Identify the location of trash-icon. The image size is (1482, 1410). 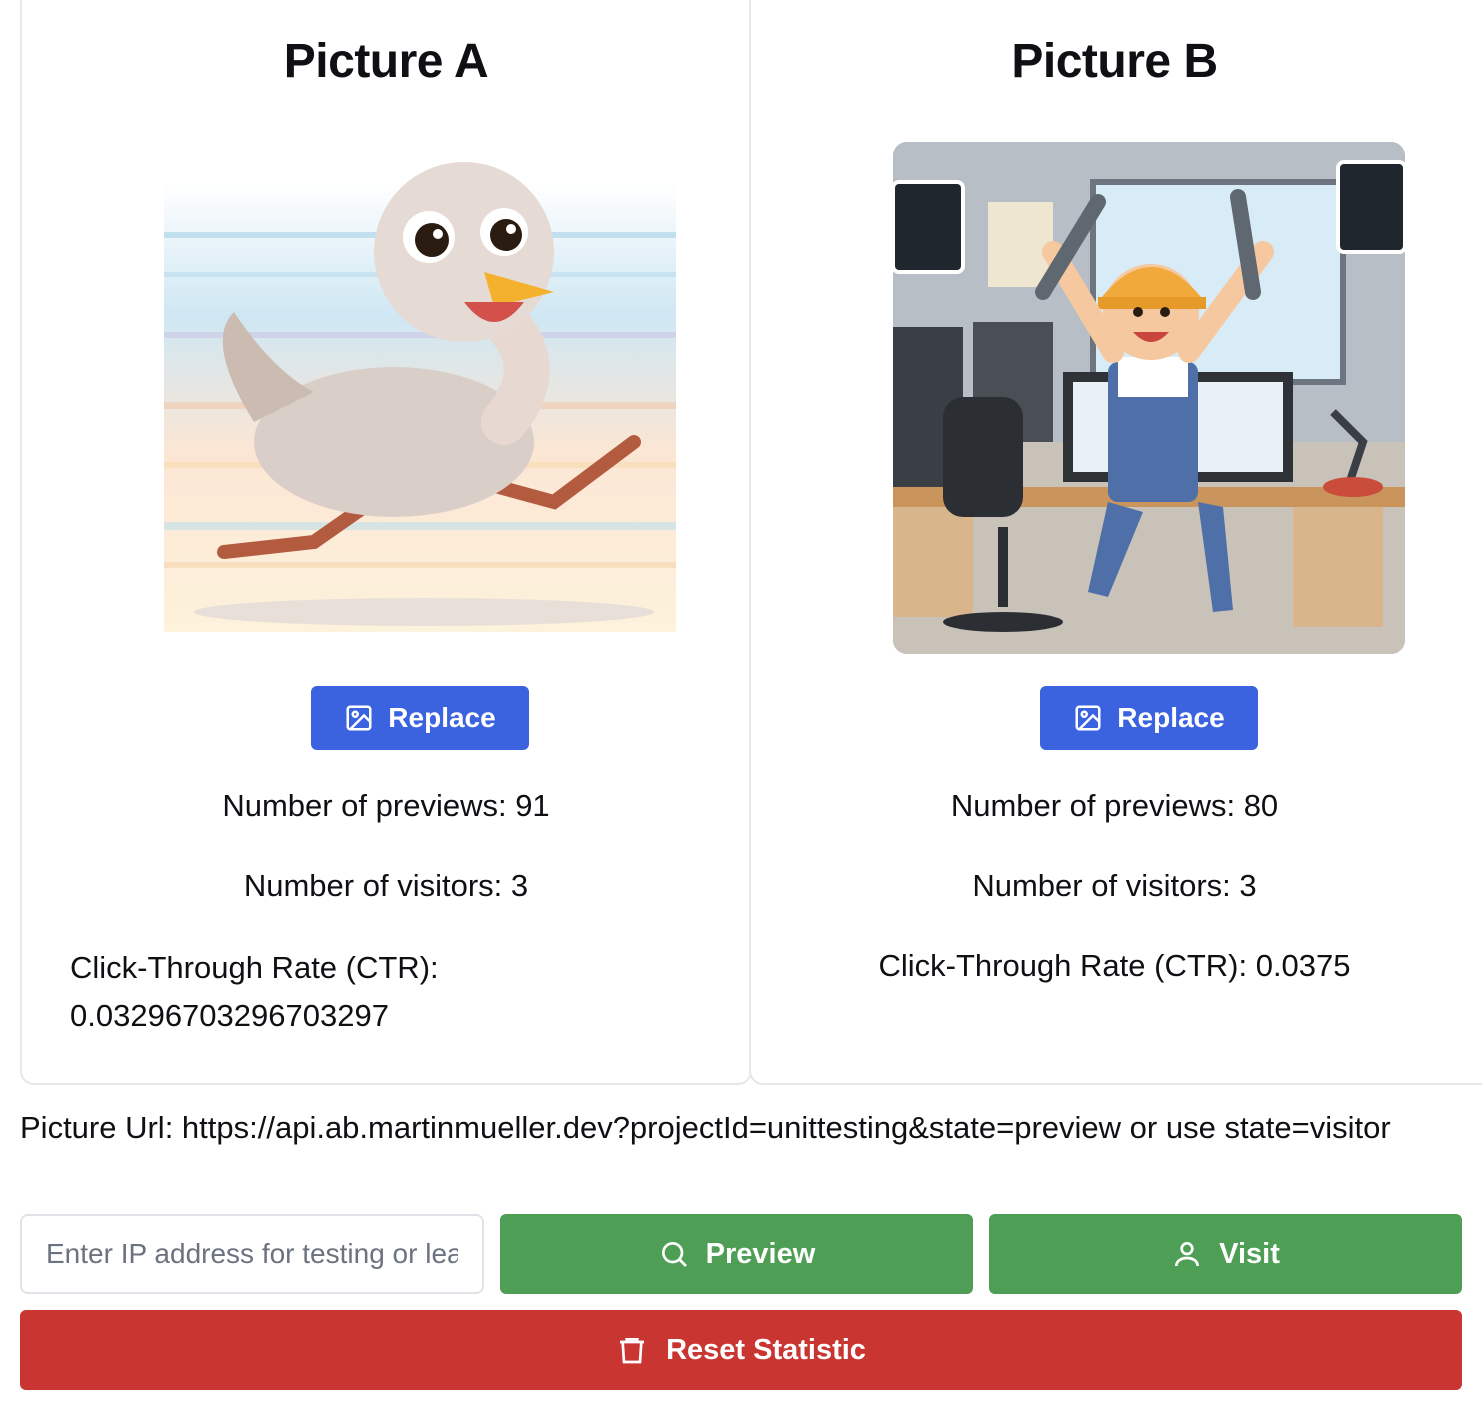
(632, 1351).